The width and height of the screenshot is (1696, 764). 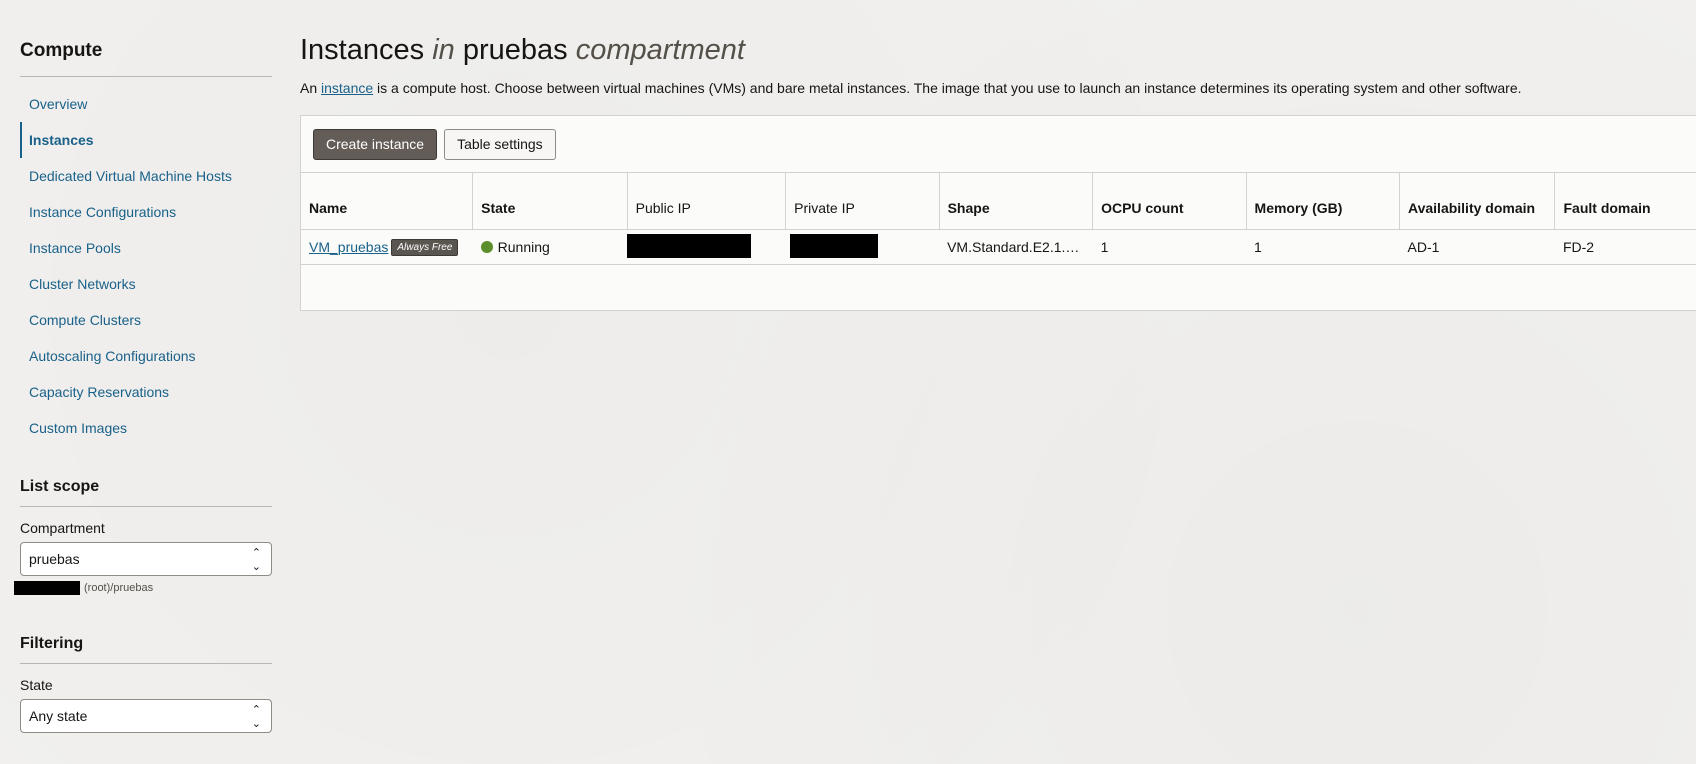 What do you see at coordinates (362, 50) in the screenshot?
I see `page-title-main: Instances` at bounding box center [362, 50].